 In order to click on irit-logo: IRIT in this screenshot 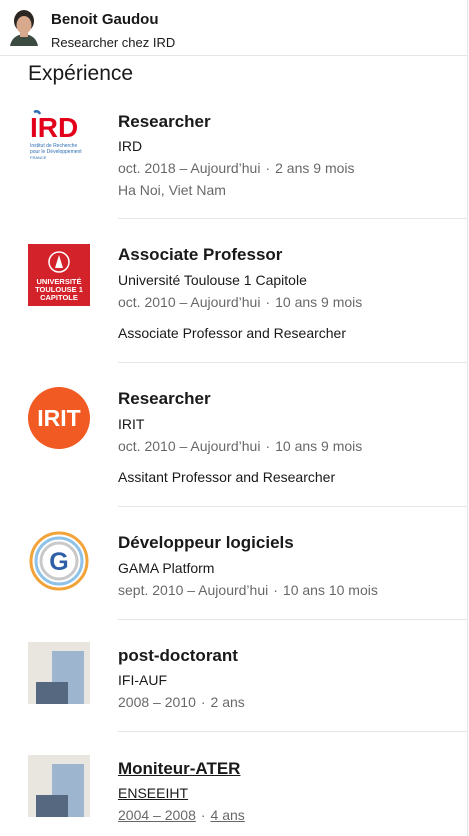, I will do `click(59, 418)`.